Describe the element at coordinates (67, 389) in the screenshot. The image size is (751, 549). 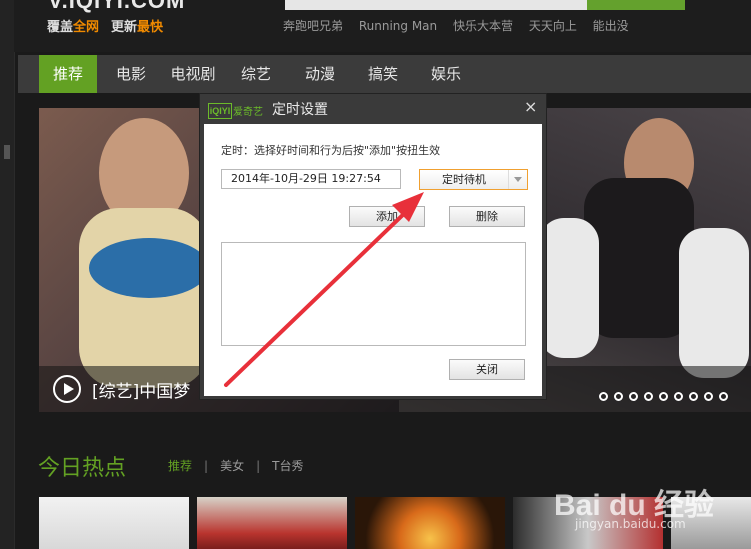
I see `play-icon` at that location.